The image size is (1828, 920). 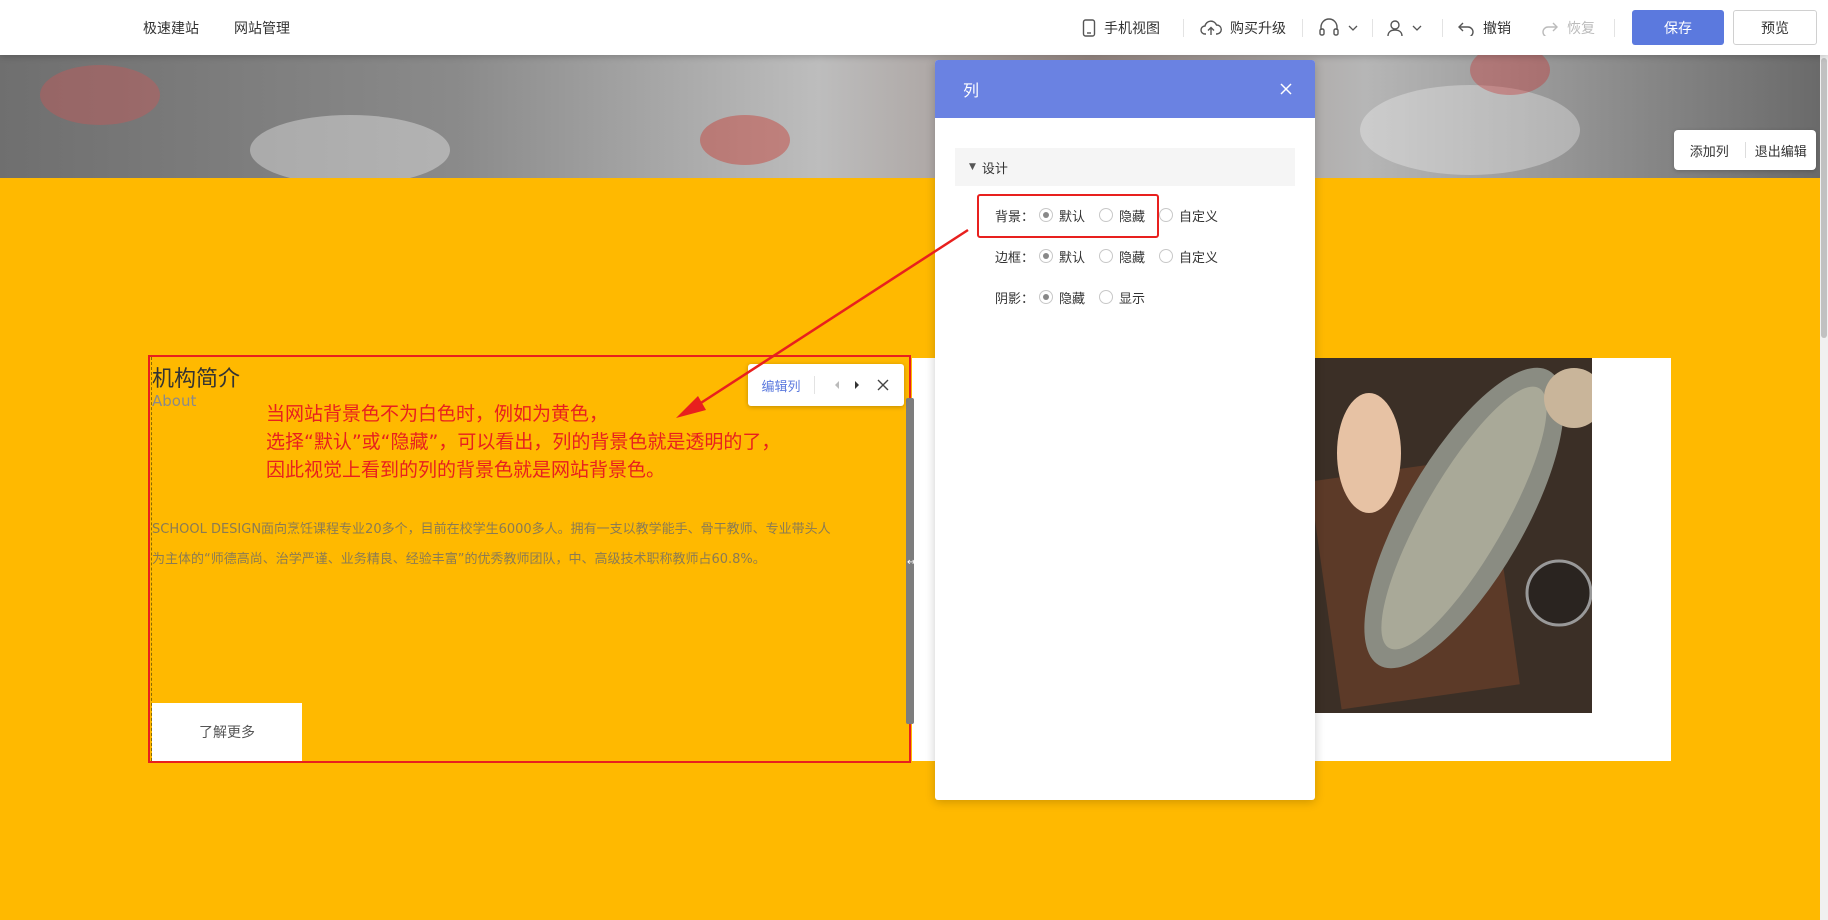 What do you see at coordinates (1132, 28) in the screenshot?
I see `mobile-view-label: 手机视图` at bounding box center [1132, 28].